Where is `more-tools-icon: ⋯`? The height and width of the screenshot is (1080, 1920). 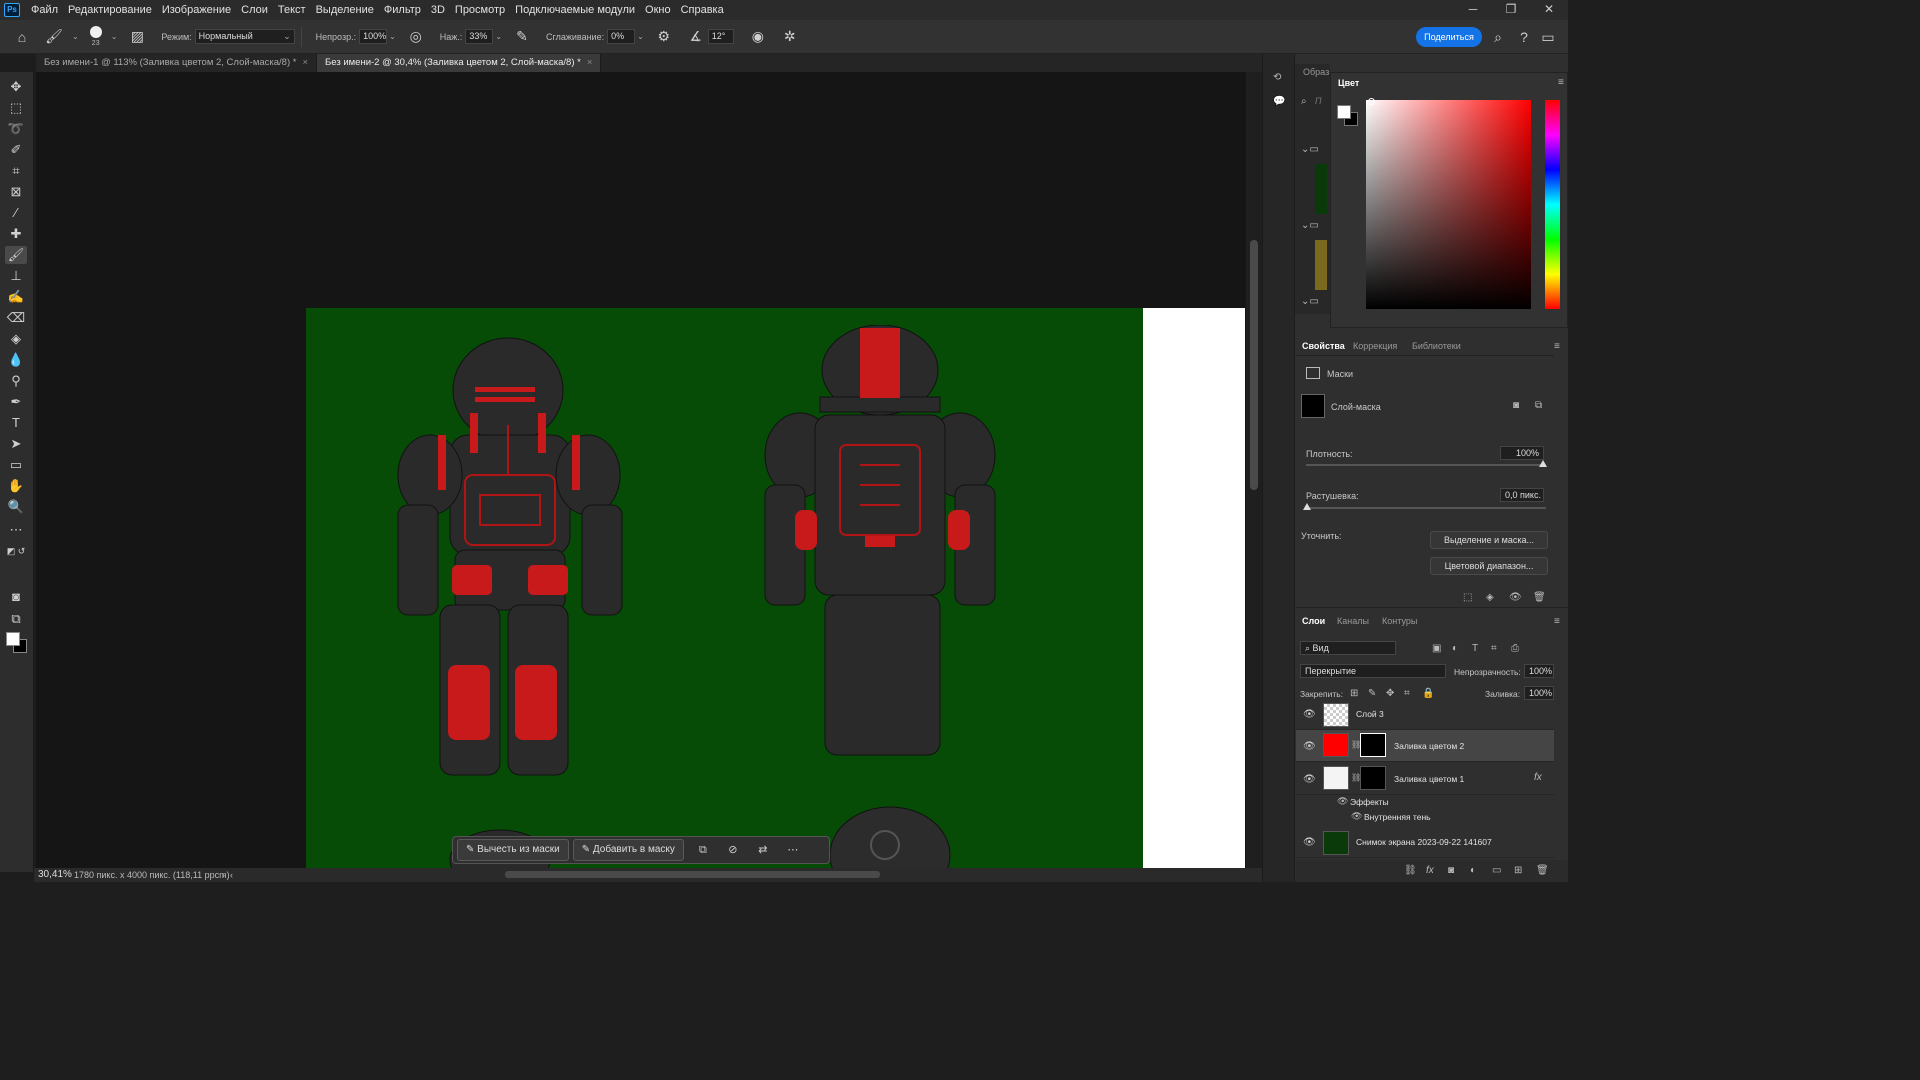
more-tools-icon: ⋯ is located at coordinates (16, 530).